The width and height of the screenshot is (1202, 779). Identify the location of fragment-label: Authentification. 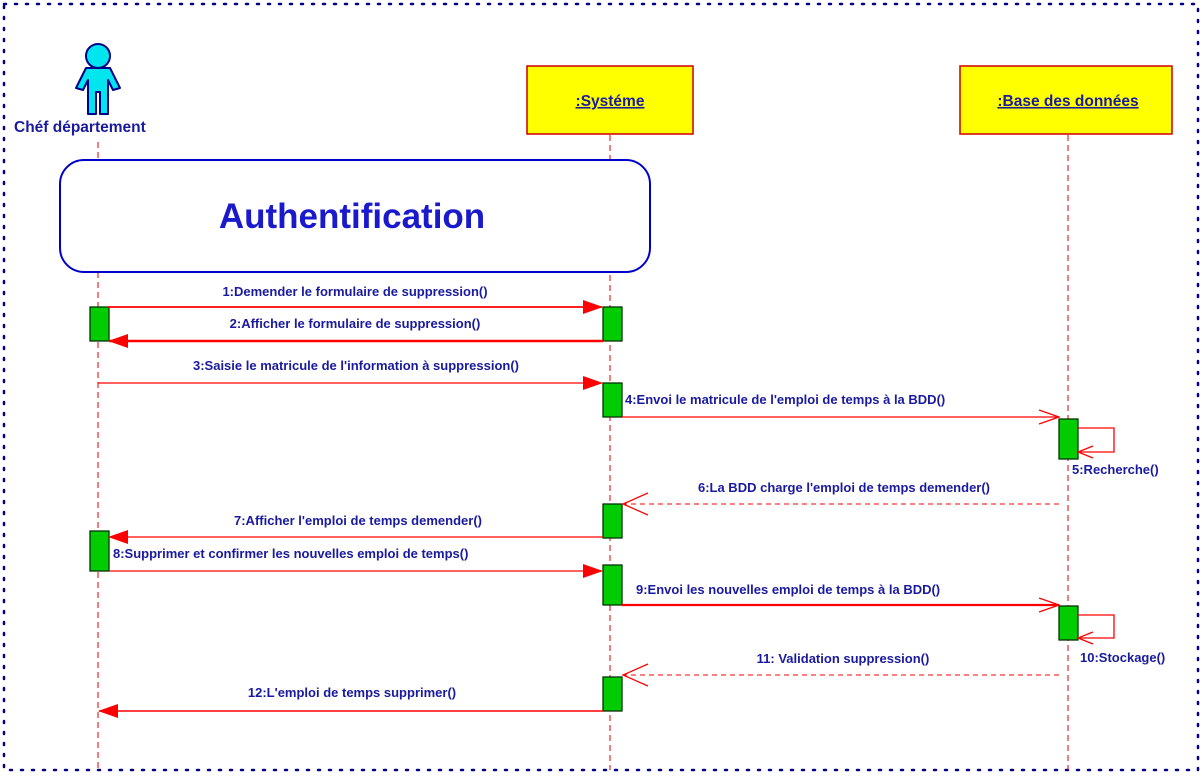
(352, 216).